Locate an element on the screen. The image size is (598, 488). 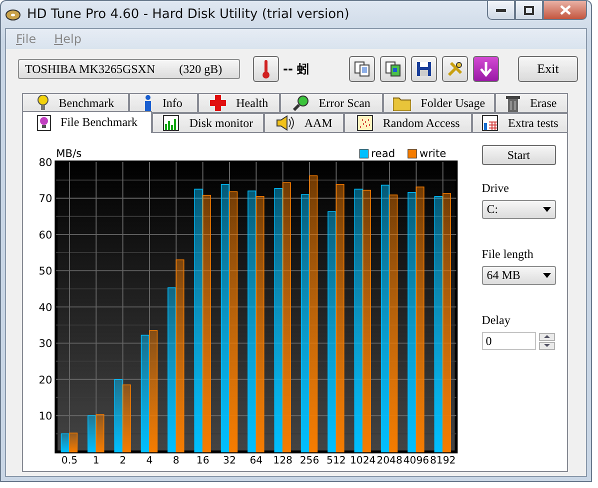
x-tick-label: 128 is located at coordinates (283, 461).